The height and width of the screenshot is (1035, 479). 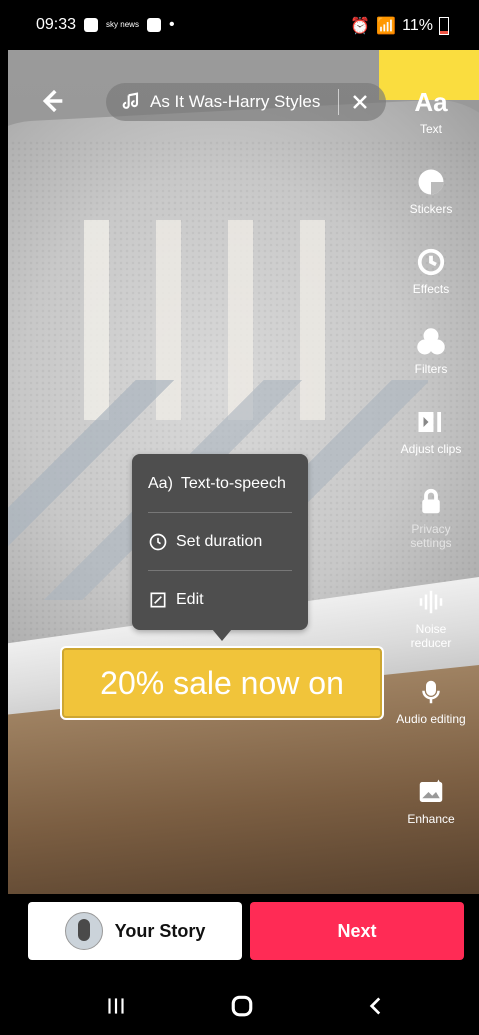 I want to click on sticker-text: 20% sale now on, so click(x=222, y=682).